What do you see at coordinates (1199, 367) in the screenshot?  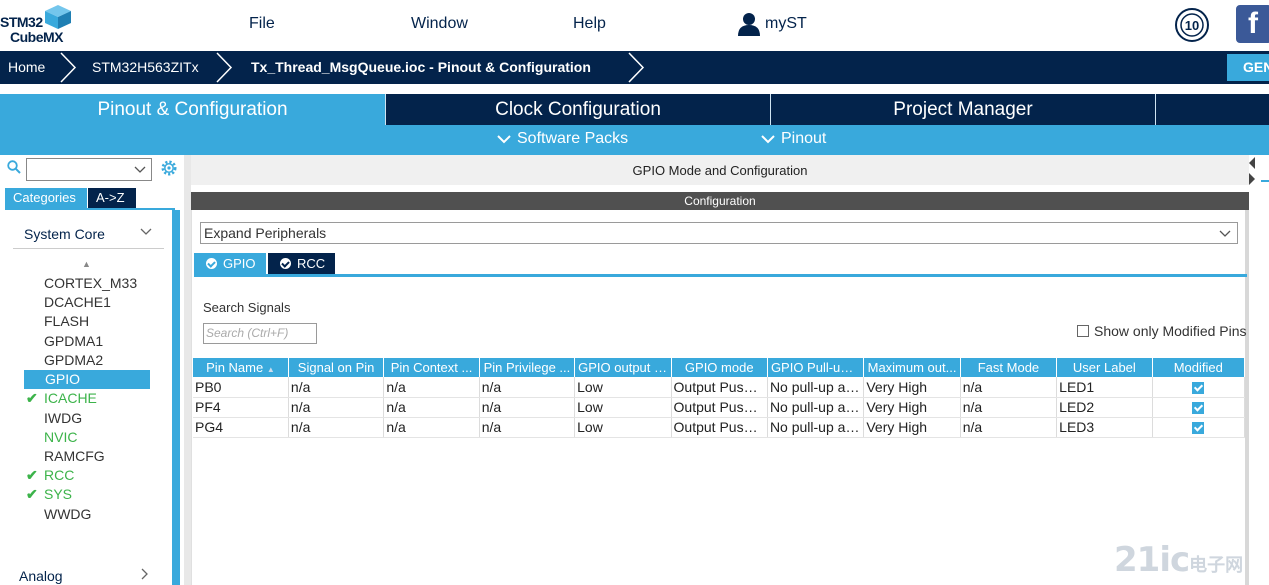 I see `column-header-modified: Modified` at bounding box center [1199, 367].